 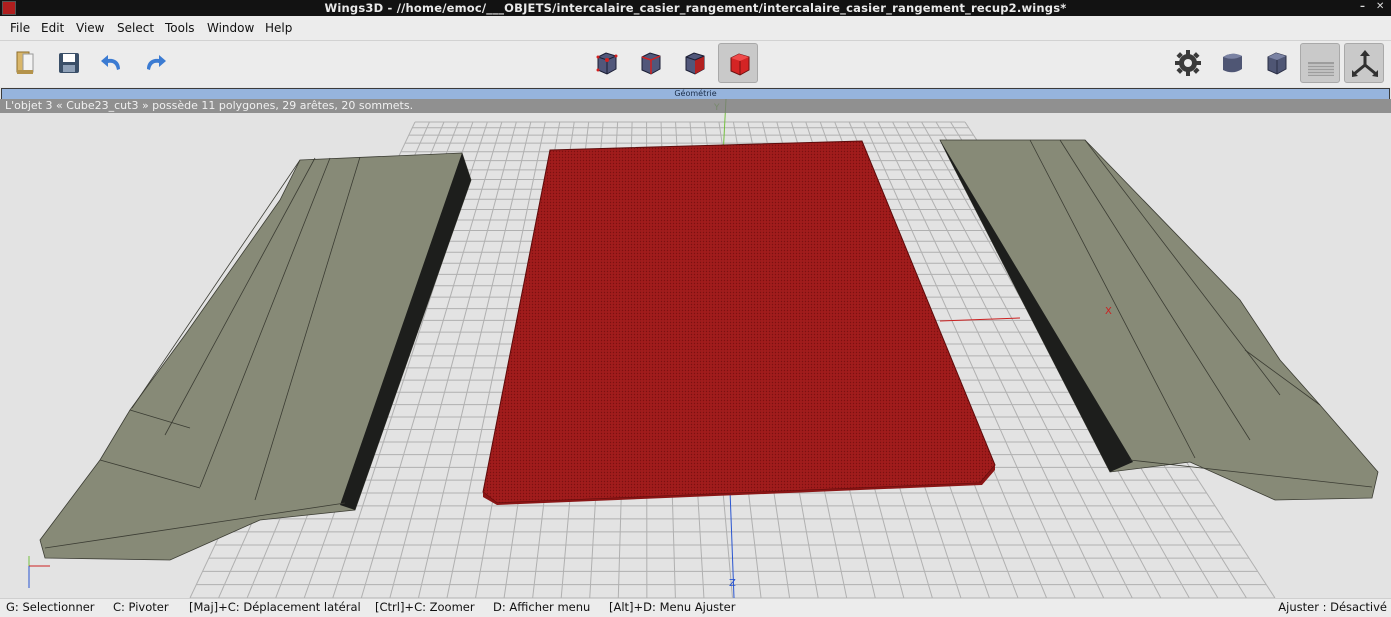 I want to click on body-mode-button, so click(x=738, y=63).